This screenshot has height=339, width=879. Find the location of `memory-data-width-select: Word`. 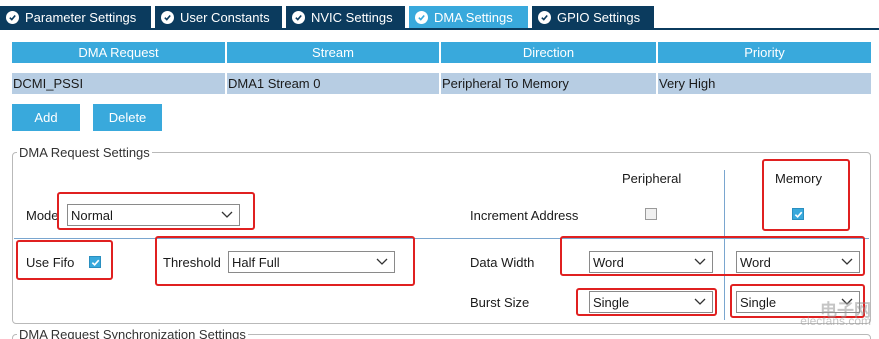

memory-data-width-select: Word is located at coordinates (798, 262).